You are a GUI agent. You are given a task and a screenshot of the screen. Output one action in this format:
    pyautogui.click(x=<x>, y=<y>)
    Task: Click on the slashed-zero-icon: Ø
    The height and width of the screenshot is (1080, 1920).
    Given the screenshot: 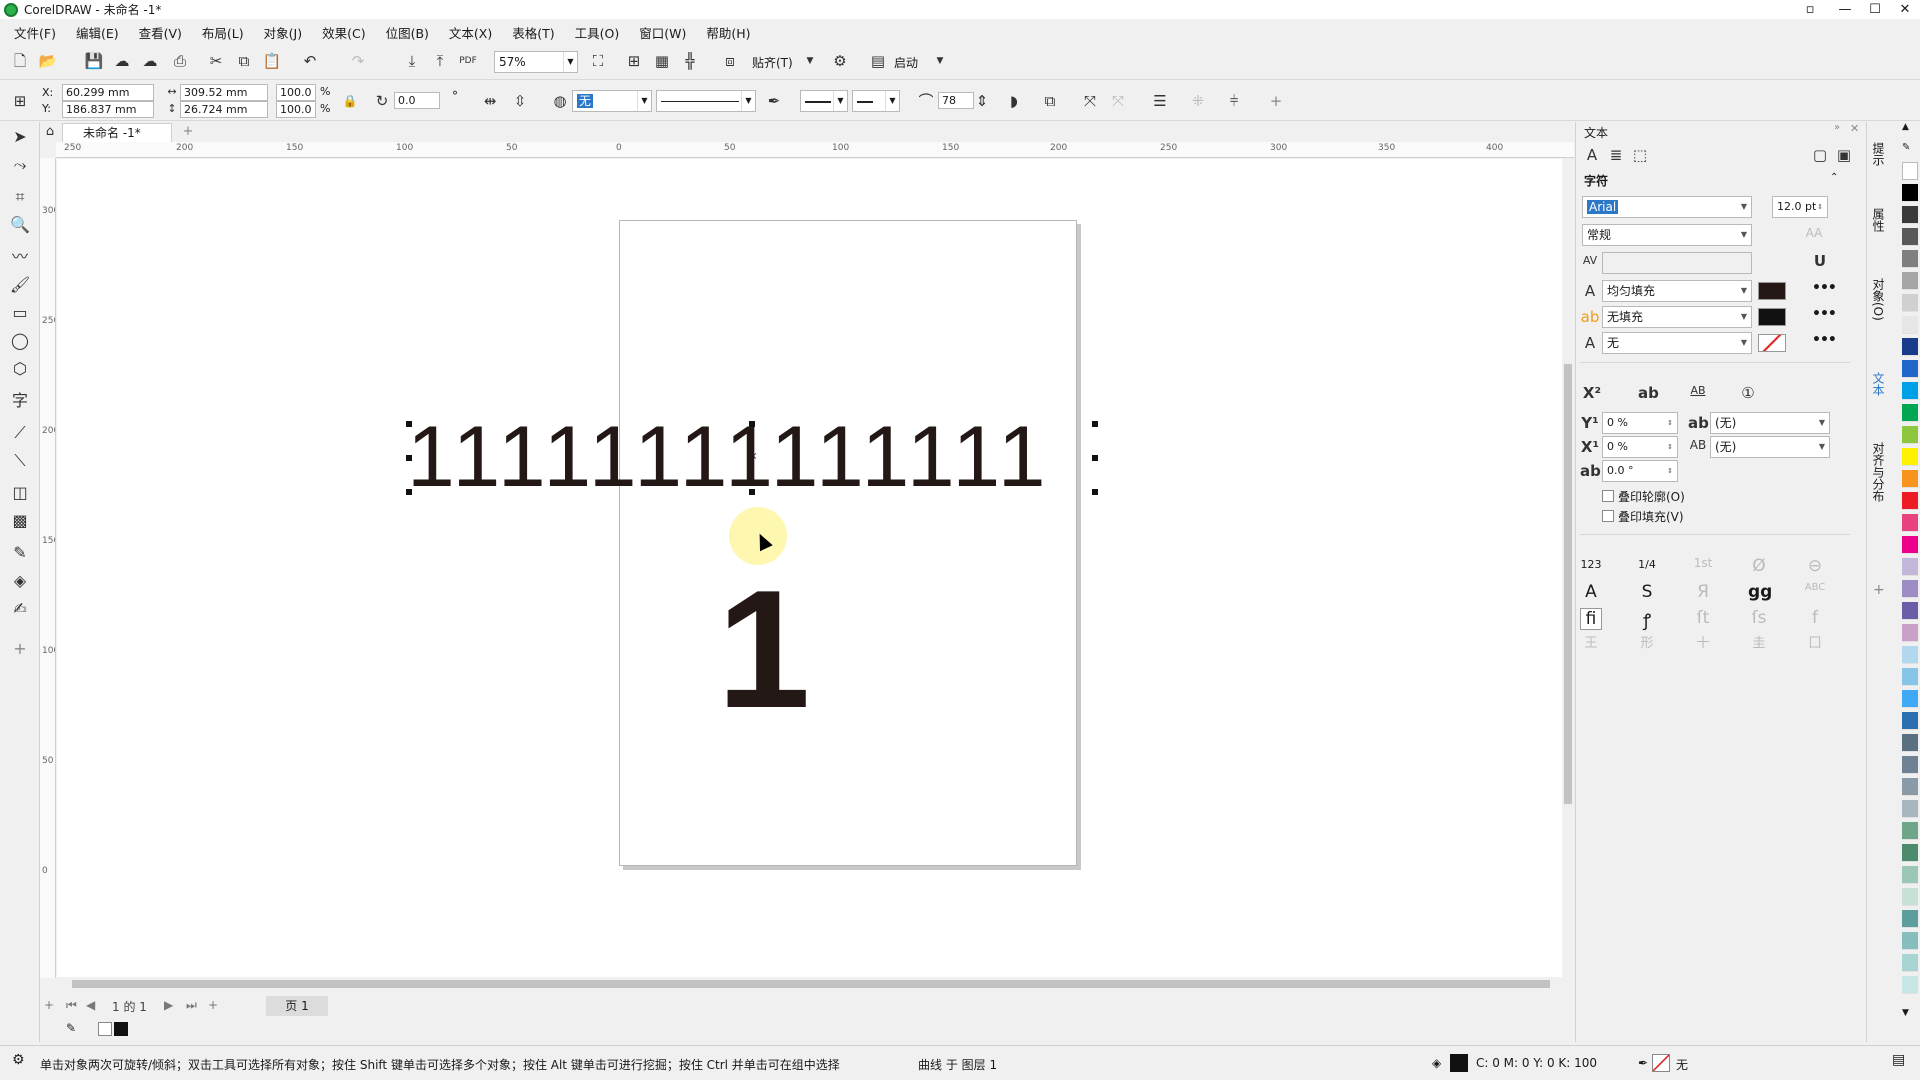 What is the action you would take?
    pyautogui.click(x=1759, y=566)
    